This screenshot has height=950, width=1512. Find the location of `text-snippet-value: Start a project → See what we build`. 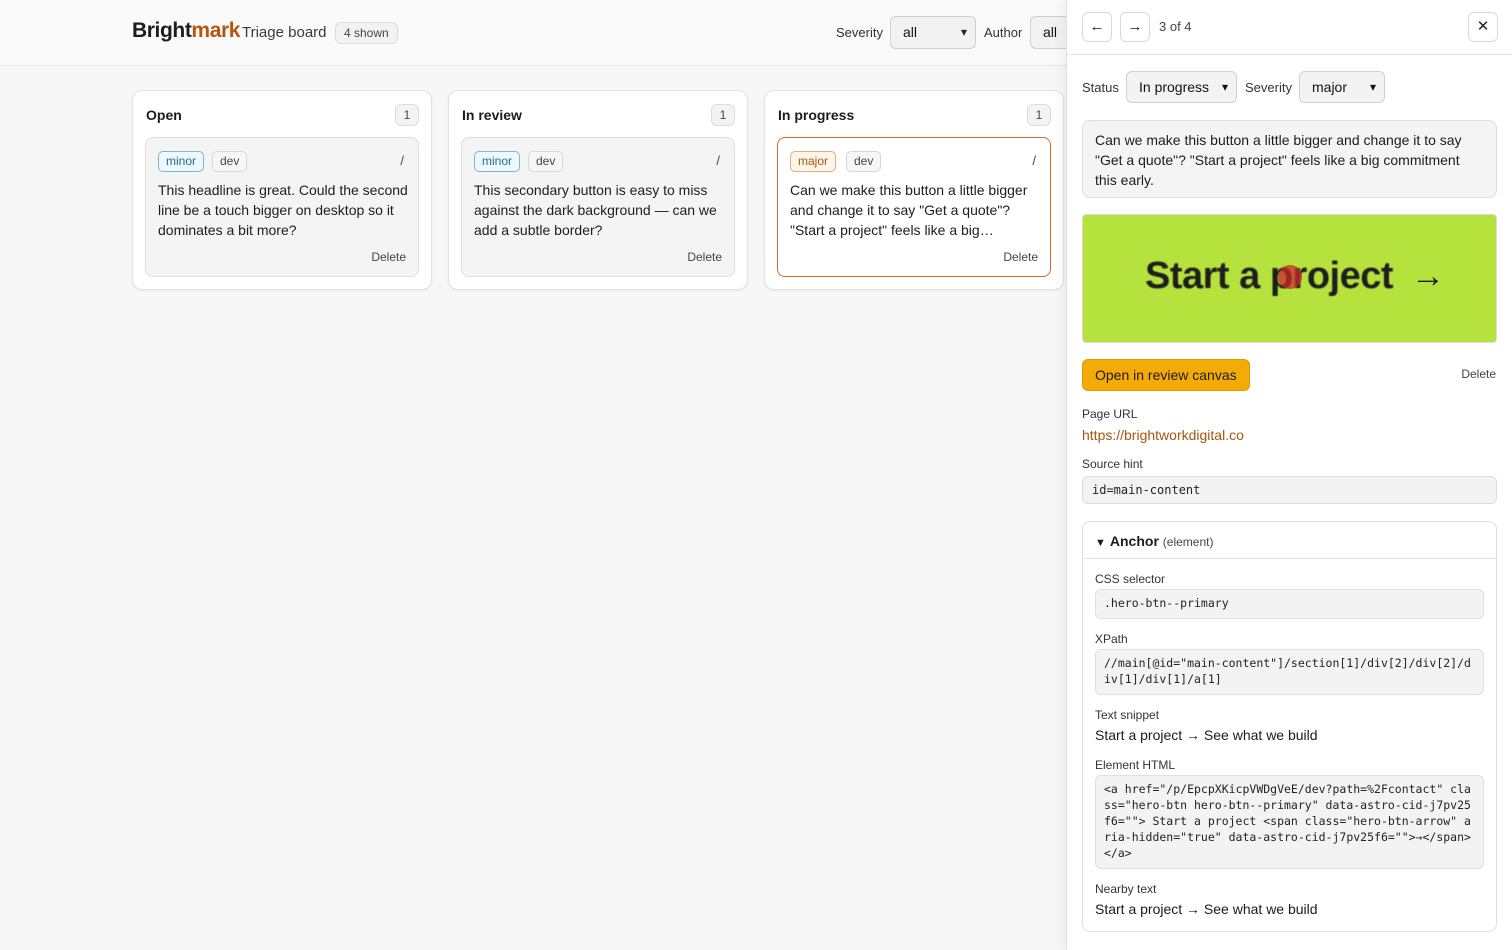

text-snippet-value: Start a project → See what we build is located at coordinates (1206, 735).